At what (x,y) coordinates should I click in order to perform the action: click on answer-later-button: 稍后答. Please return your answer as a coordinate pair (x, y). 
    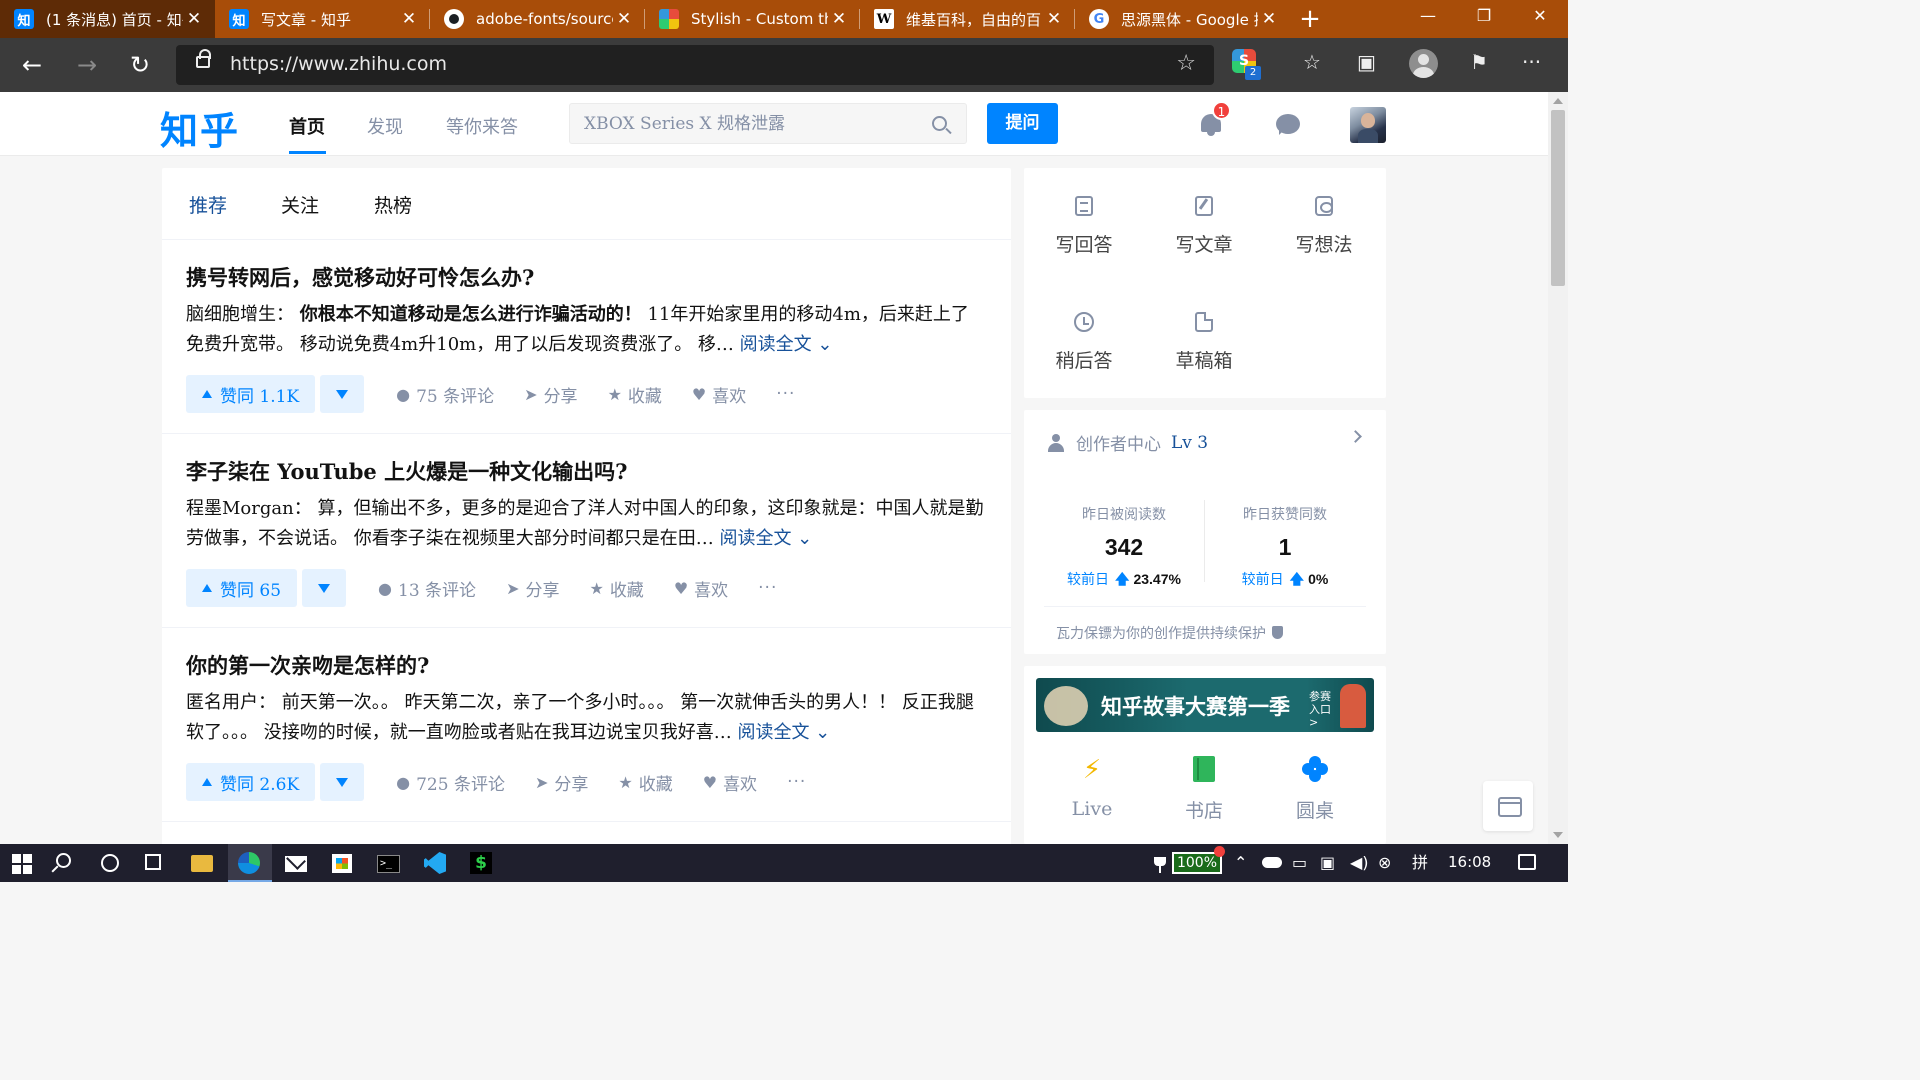
    Looking at the image, I should click on (1084, 342).